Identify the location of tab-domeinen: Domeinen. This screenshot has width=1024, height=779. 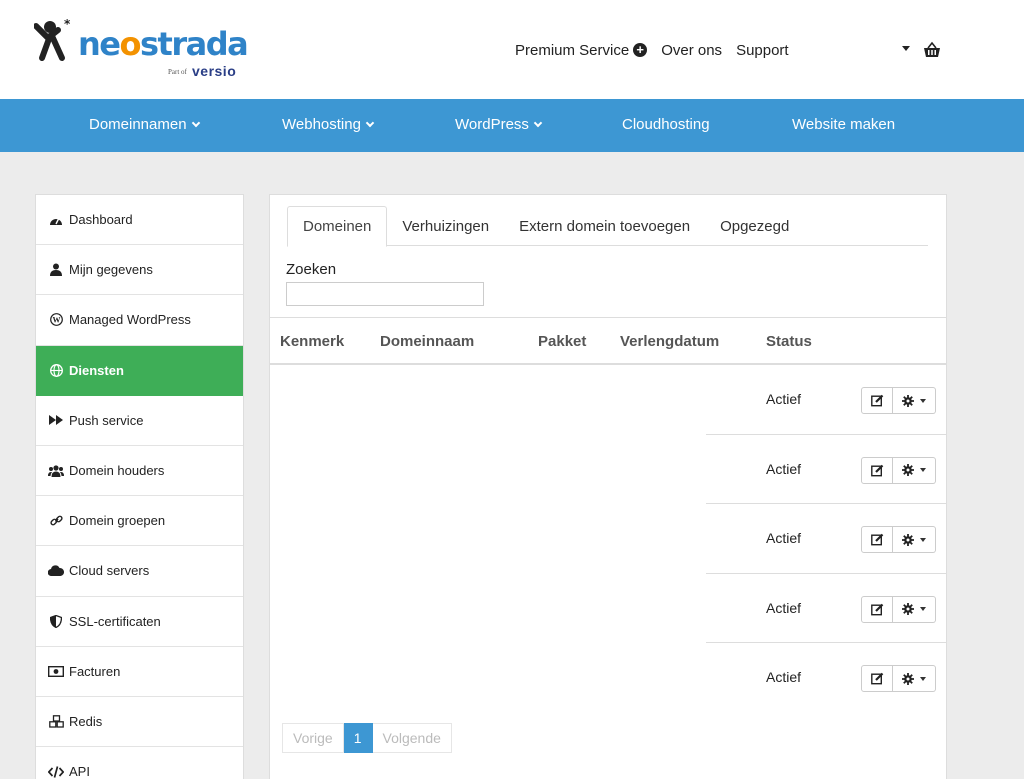
(337, 226).